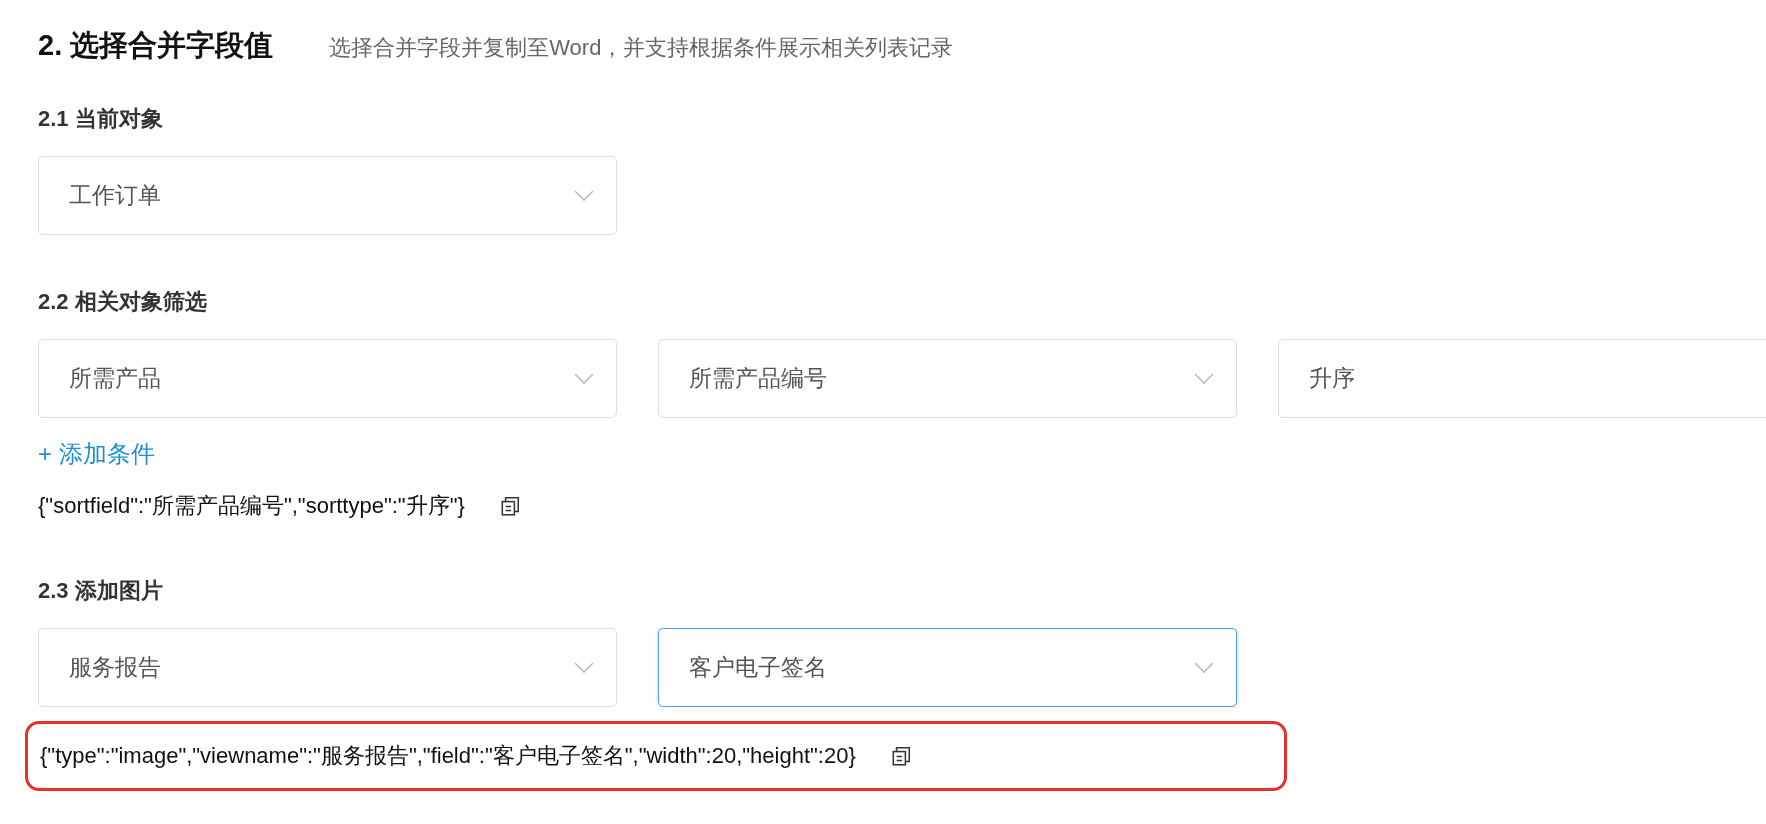 This screenshot has width=1766, height=824. What do you see at coordinates (327, 378) in the screenshot?
I see `dropdown-select: 所需产品` at bounding box center [327, 378].